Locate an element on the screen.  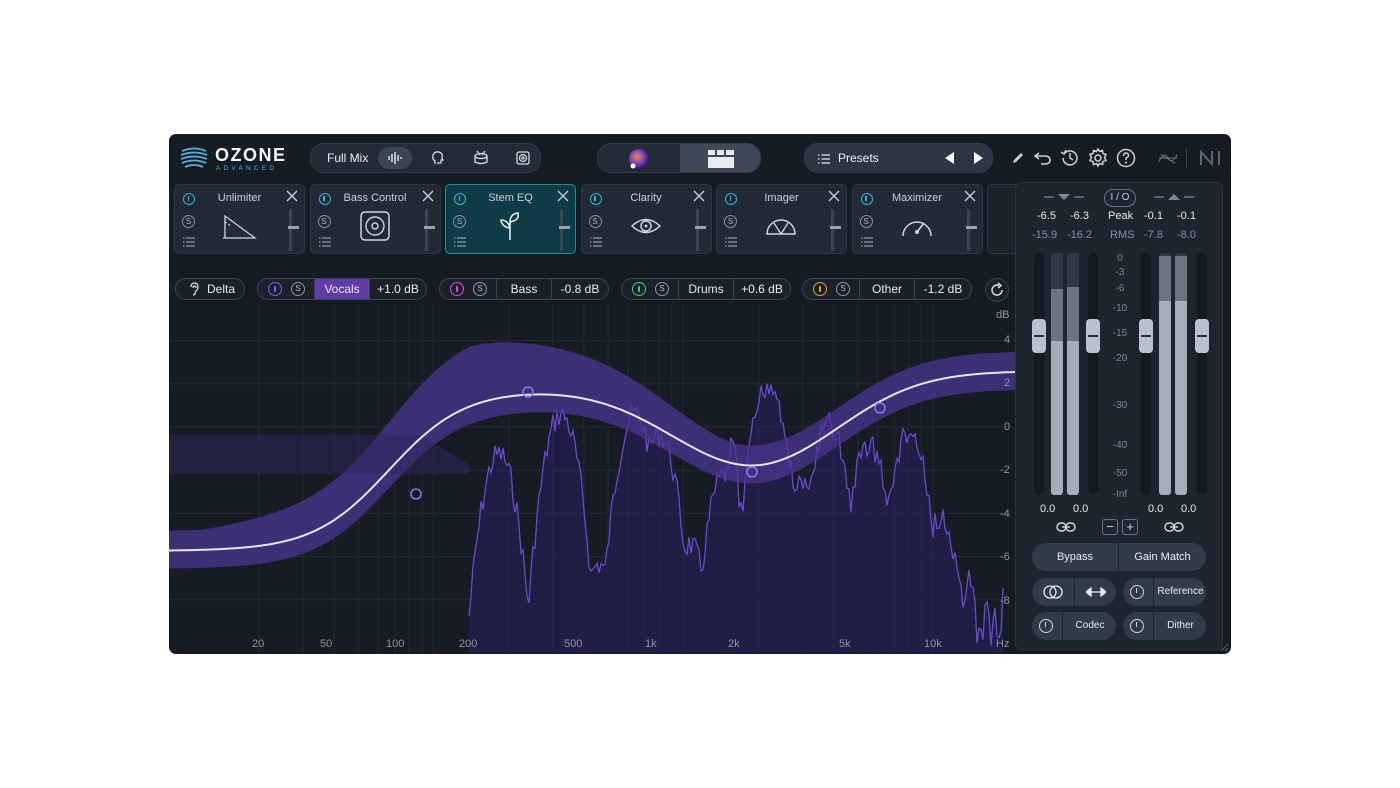
db-tick-label: -2 is located at coordinates (1005, 470).